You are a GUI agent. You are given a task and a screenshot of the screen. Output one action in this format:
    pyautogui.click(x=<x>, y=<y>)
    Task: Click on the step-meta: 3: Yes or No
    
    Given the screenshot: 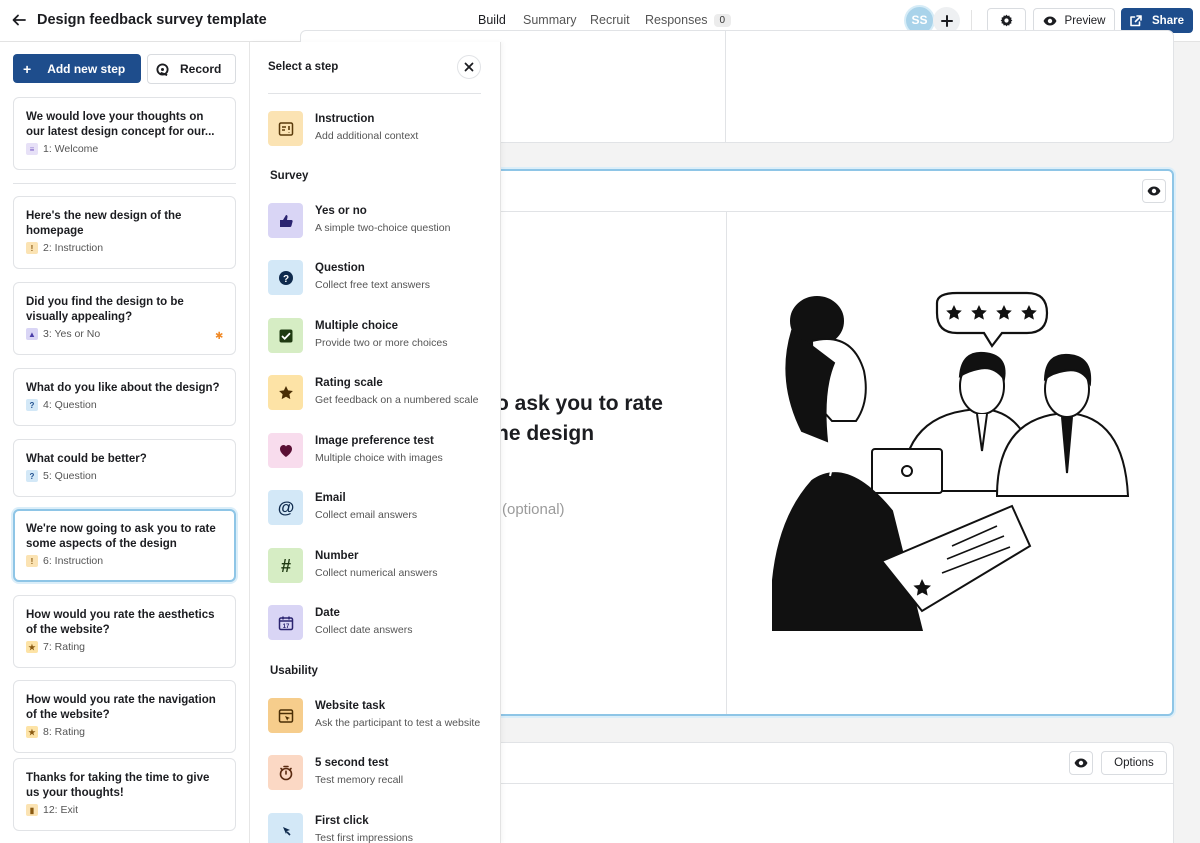 What is the action you would take?
    pyautogui.click(x=72, y=334)
    